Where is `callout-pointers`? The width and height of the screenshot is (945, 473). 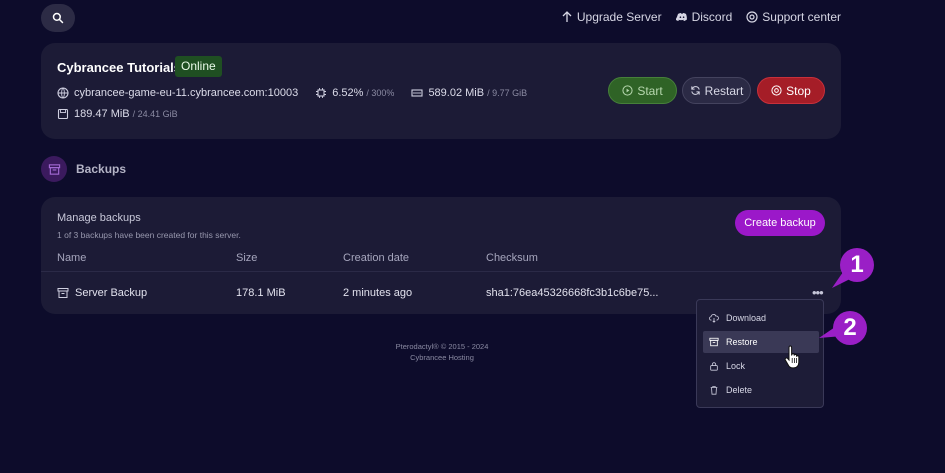 callout-pointers is located at coordinates (837, 305).